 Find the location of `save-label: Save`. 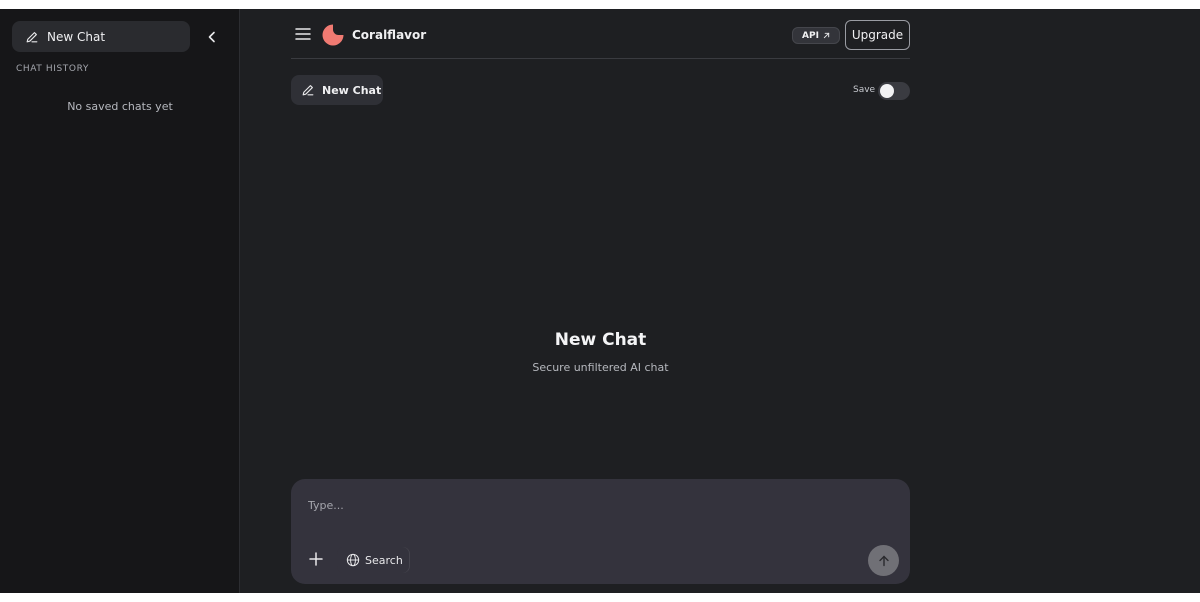

save-label: Save is located at coordinates (864, 90).